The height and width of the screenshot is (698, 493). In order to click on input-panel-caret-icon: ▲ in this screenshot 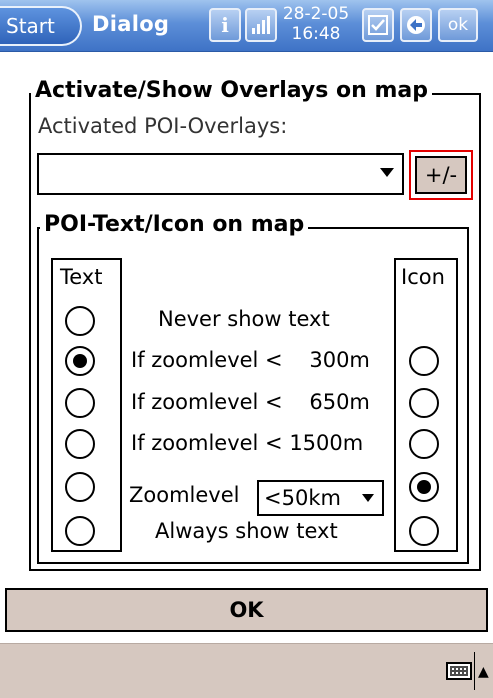, I will do `click(483, 672)`.